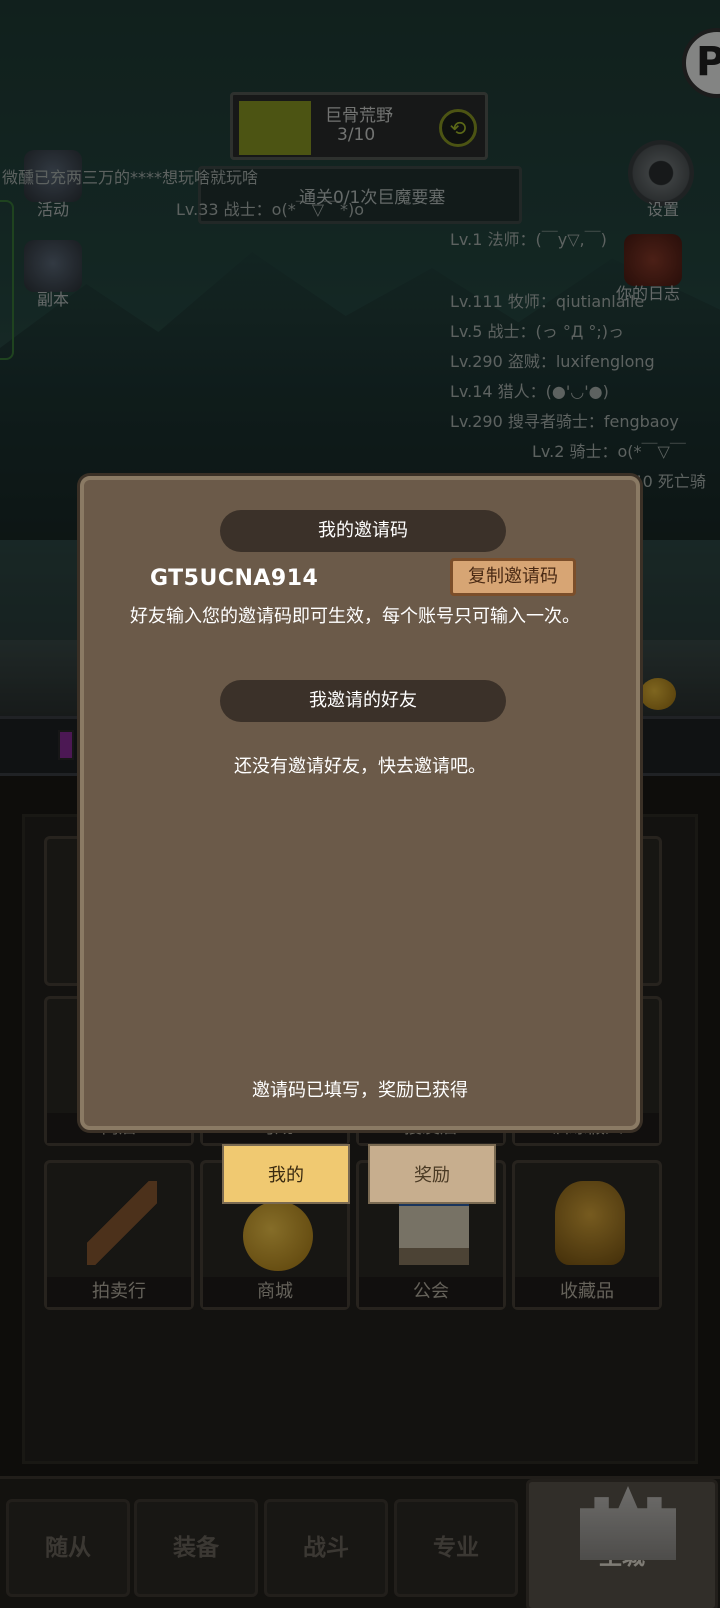  What do you see at coordinates (513, 577) in the screenshot?
I see `copy-invite-code-button: 复制邀请码` at bounding box center [513, 577].